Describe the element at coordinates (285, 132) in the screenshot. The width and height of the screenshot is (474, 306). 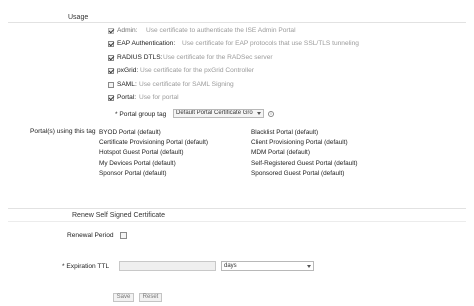
I see `portal-list-item: Blacklist Portal (default)` at that location.